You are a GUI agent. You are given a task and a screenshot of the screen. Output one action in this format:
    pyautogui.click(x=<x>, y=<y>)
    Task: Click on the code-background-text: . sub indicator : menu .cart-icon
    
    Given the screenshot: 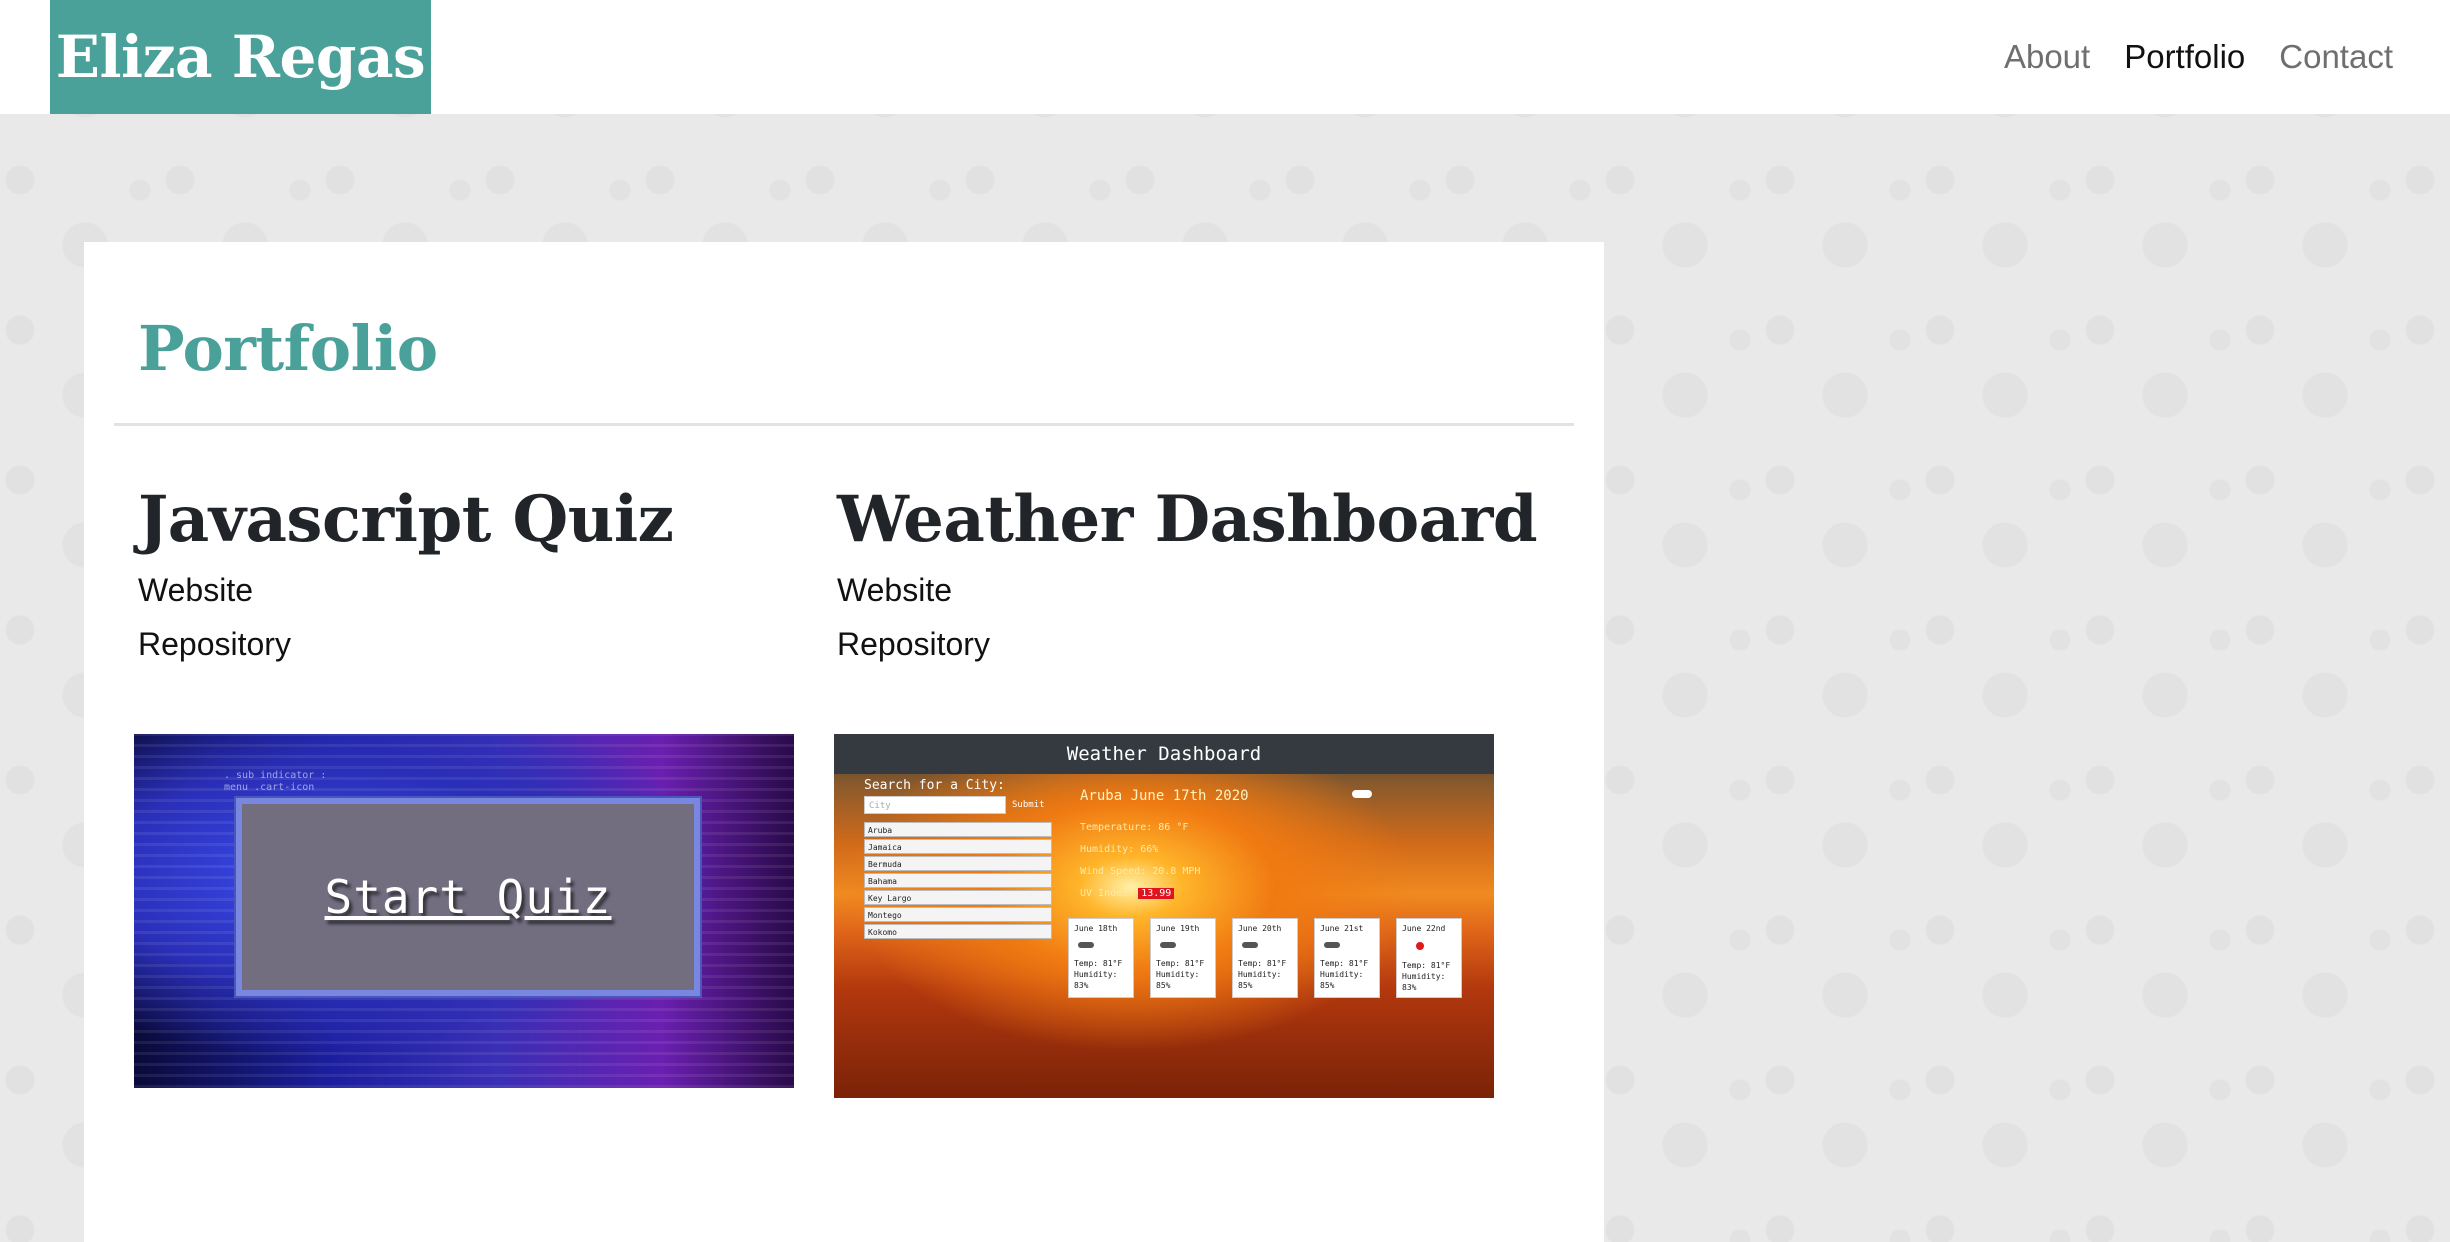 What is the action you would take?
    pyautogui.click(x=275, y=781)
    